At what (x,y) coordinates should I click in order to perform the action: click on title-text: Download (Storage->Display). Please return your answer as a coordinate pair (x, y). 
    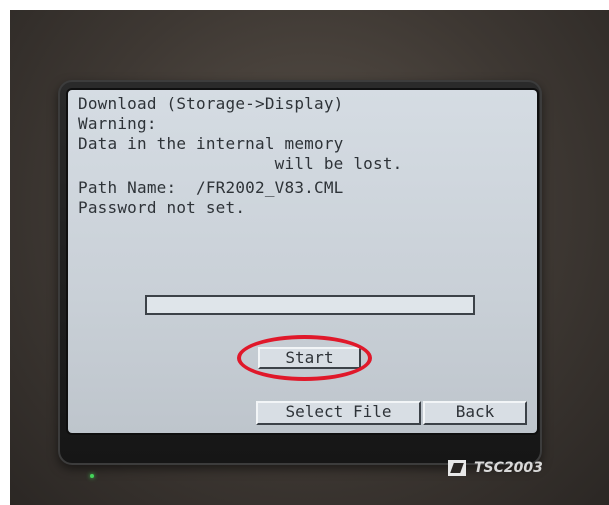
    Looking at the image, I should click on (211, 103).